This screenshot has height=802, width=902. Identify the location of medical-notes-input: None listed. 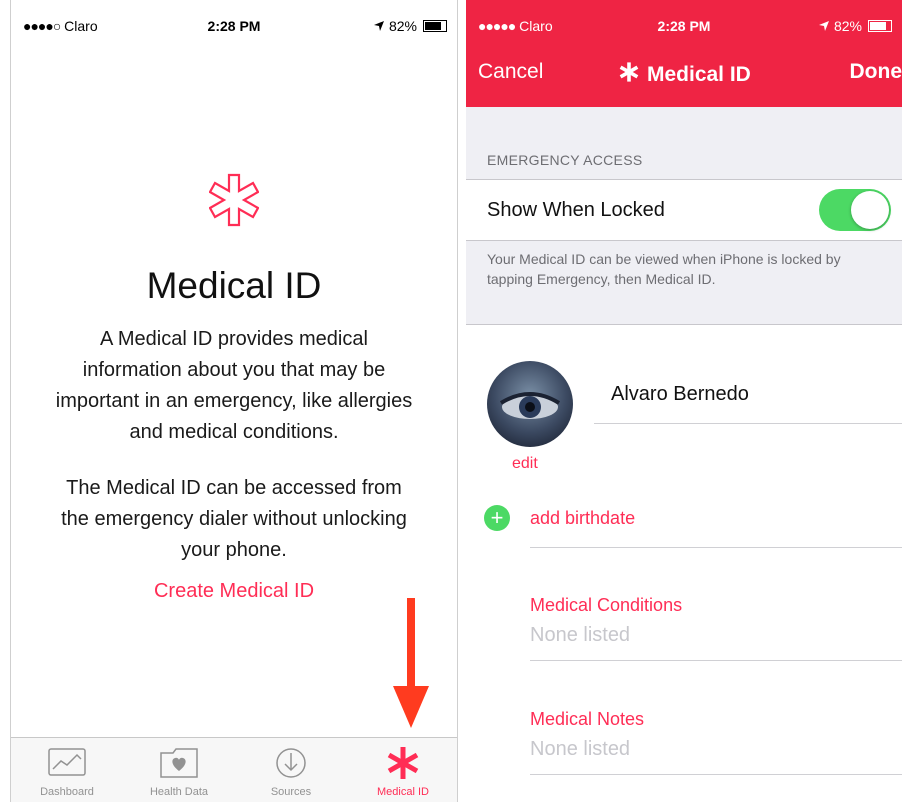
(580, 749).